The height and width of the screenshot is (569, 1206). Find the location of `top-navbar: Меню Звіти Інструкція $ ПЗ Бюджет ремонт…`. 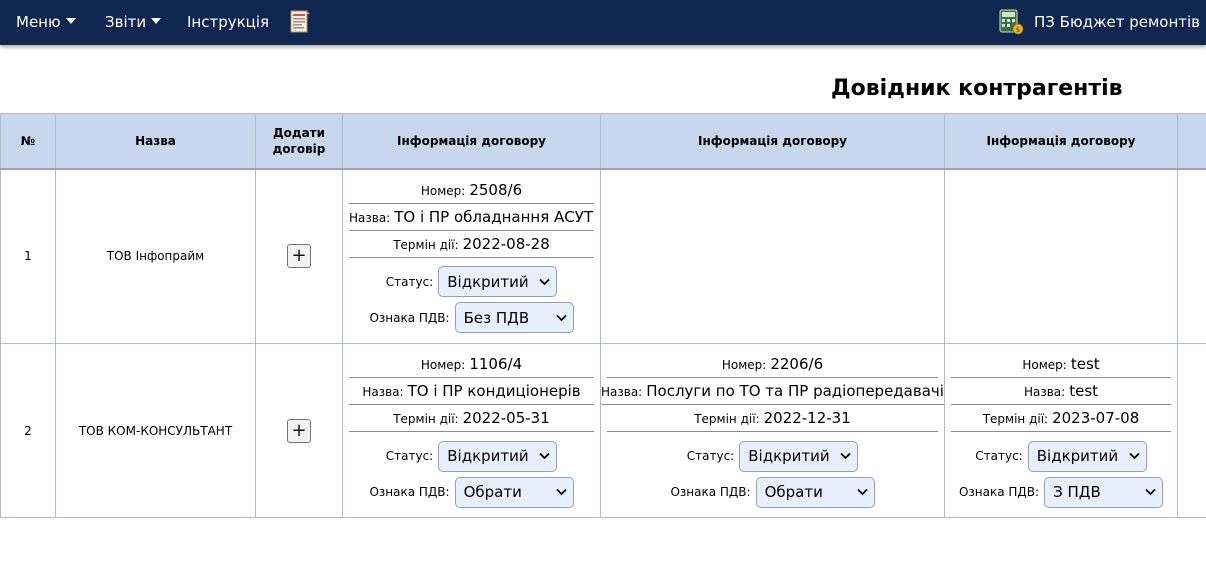

top-navbar: Меню Звіти Інструкція $ ПЗ Бюджет ремонт… is located at coordinates (603, 22).